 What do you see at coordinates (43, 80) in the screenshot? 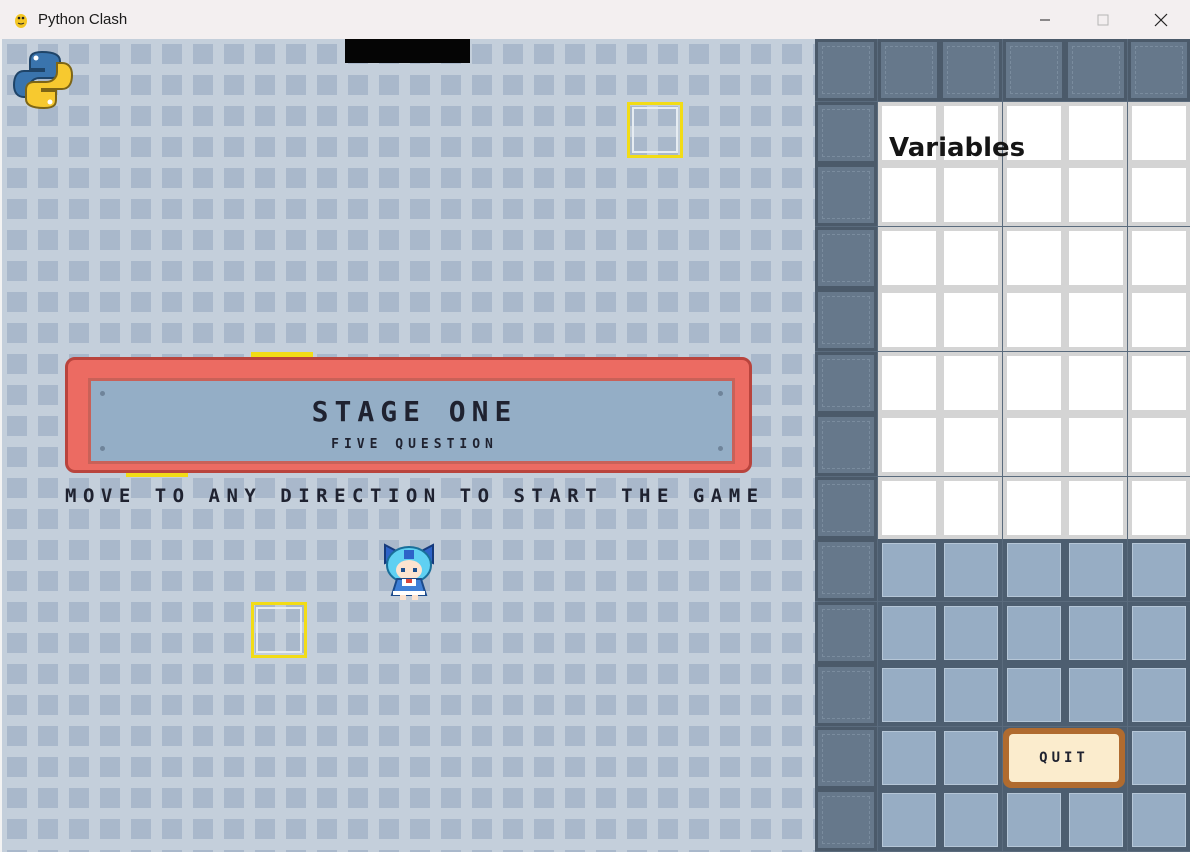
I see `python-logo-icon` at bounding box center [43, 80].